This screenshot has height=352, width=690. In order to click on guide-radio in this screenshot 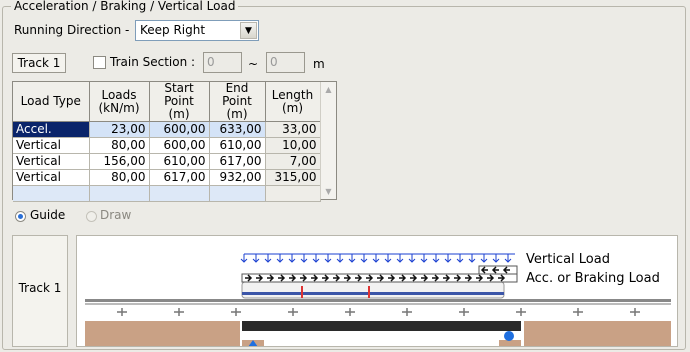, I will do `click(20, 216)`.